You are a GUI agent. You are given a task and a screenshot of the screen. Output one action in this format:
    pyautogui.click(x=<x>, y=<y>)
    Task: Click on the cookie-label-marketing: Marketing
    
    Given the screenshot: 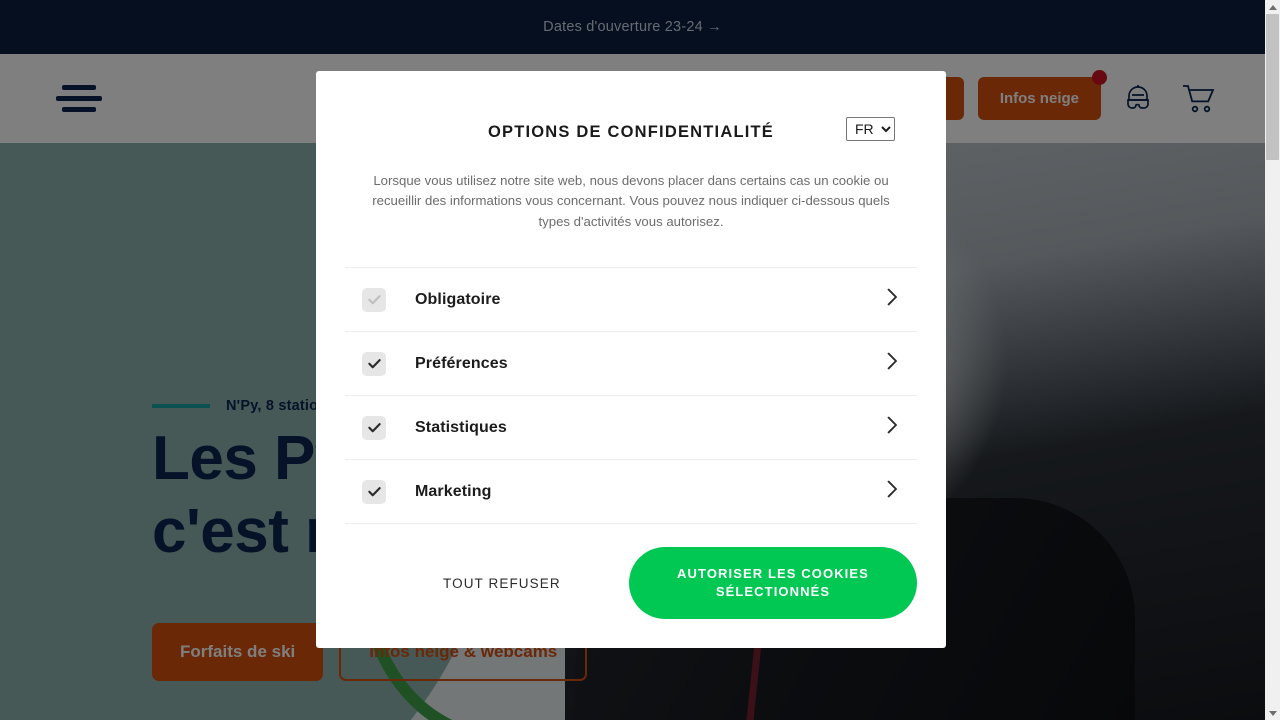 What is the action you would take?
    pyautogui.click(x=453, y=491)
    